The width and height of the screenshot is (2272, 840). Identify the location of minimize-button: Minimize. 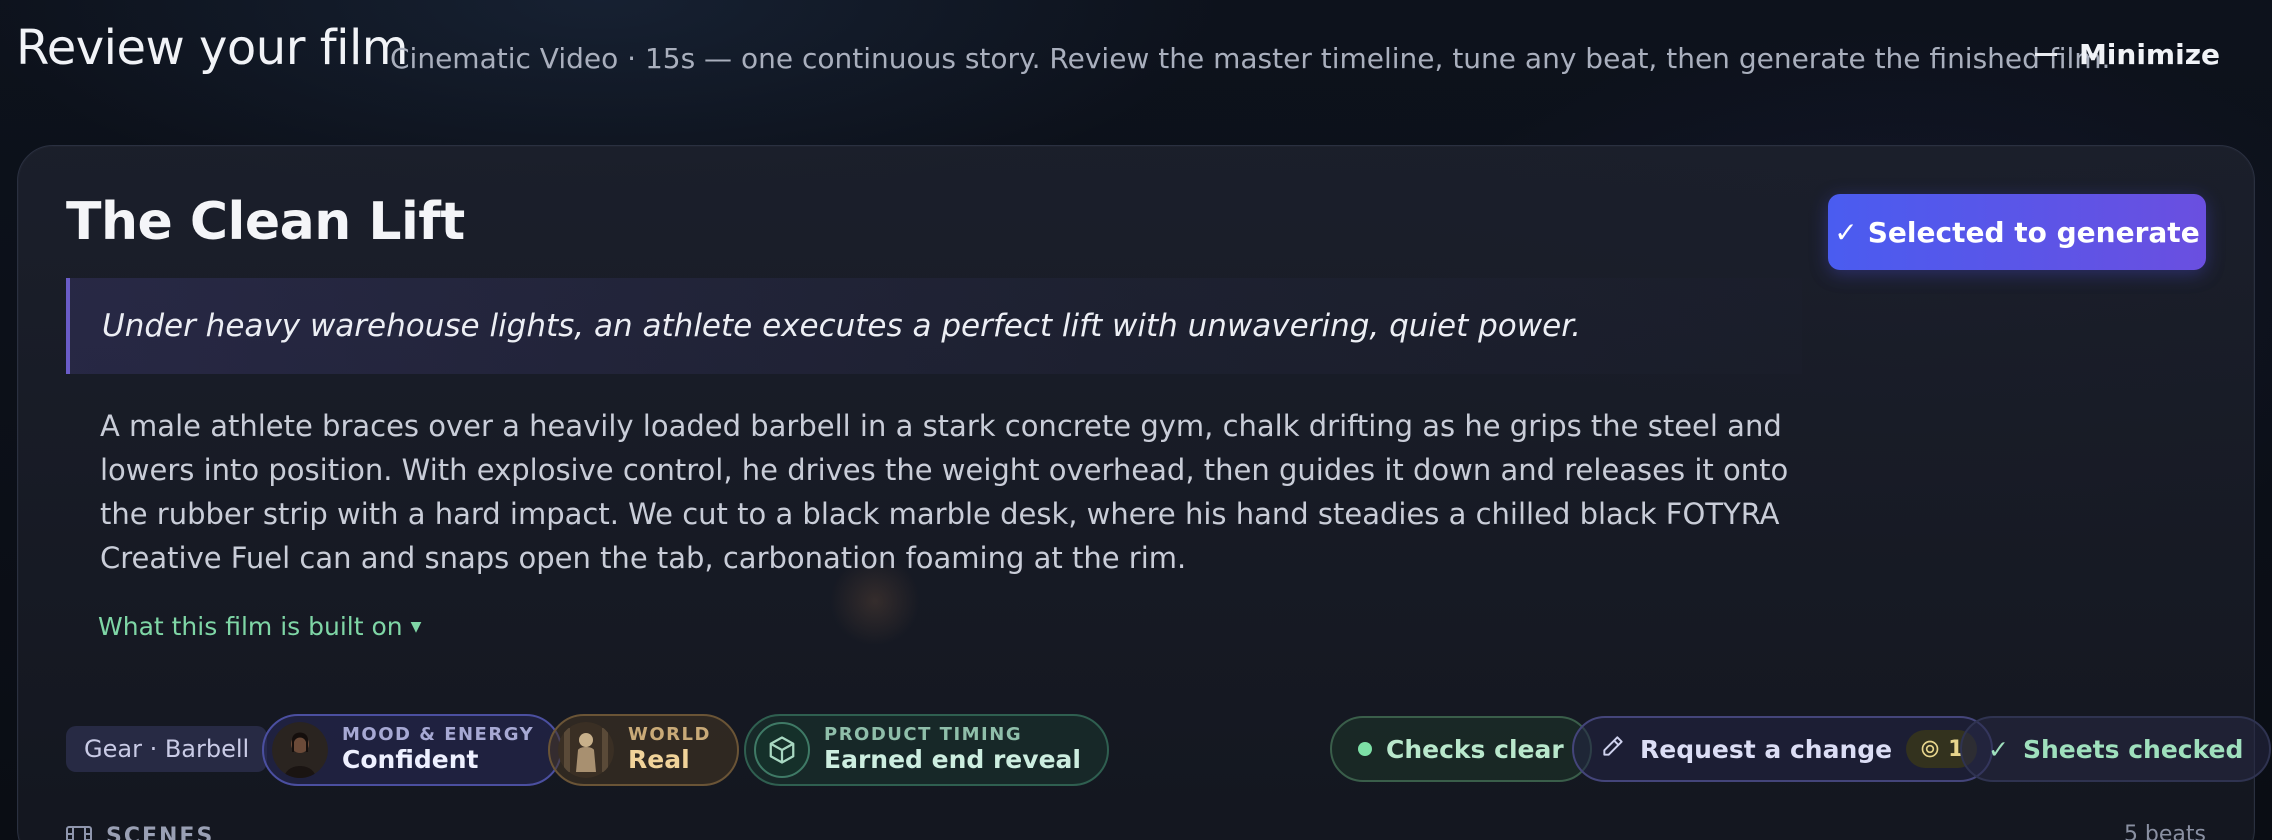
(2127, 54).